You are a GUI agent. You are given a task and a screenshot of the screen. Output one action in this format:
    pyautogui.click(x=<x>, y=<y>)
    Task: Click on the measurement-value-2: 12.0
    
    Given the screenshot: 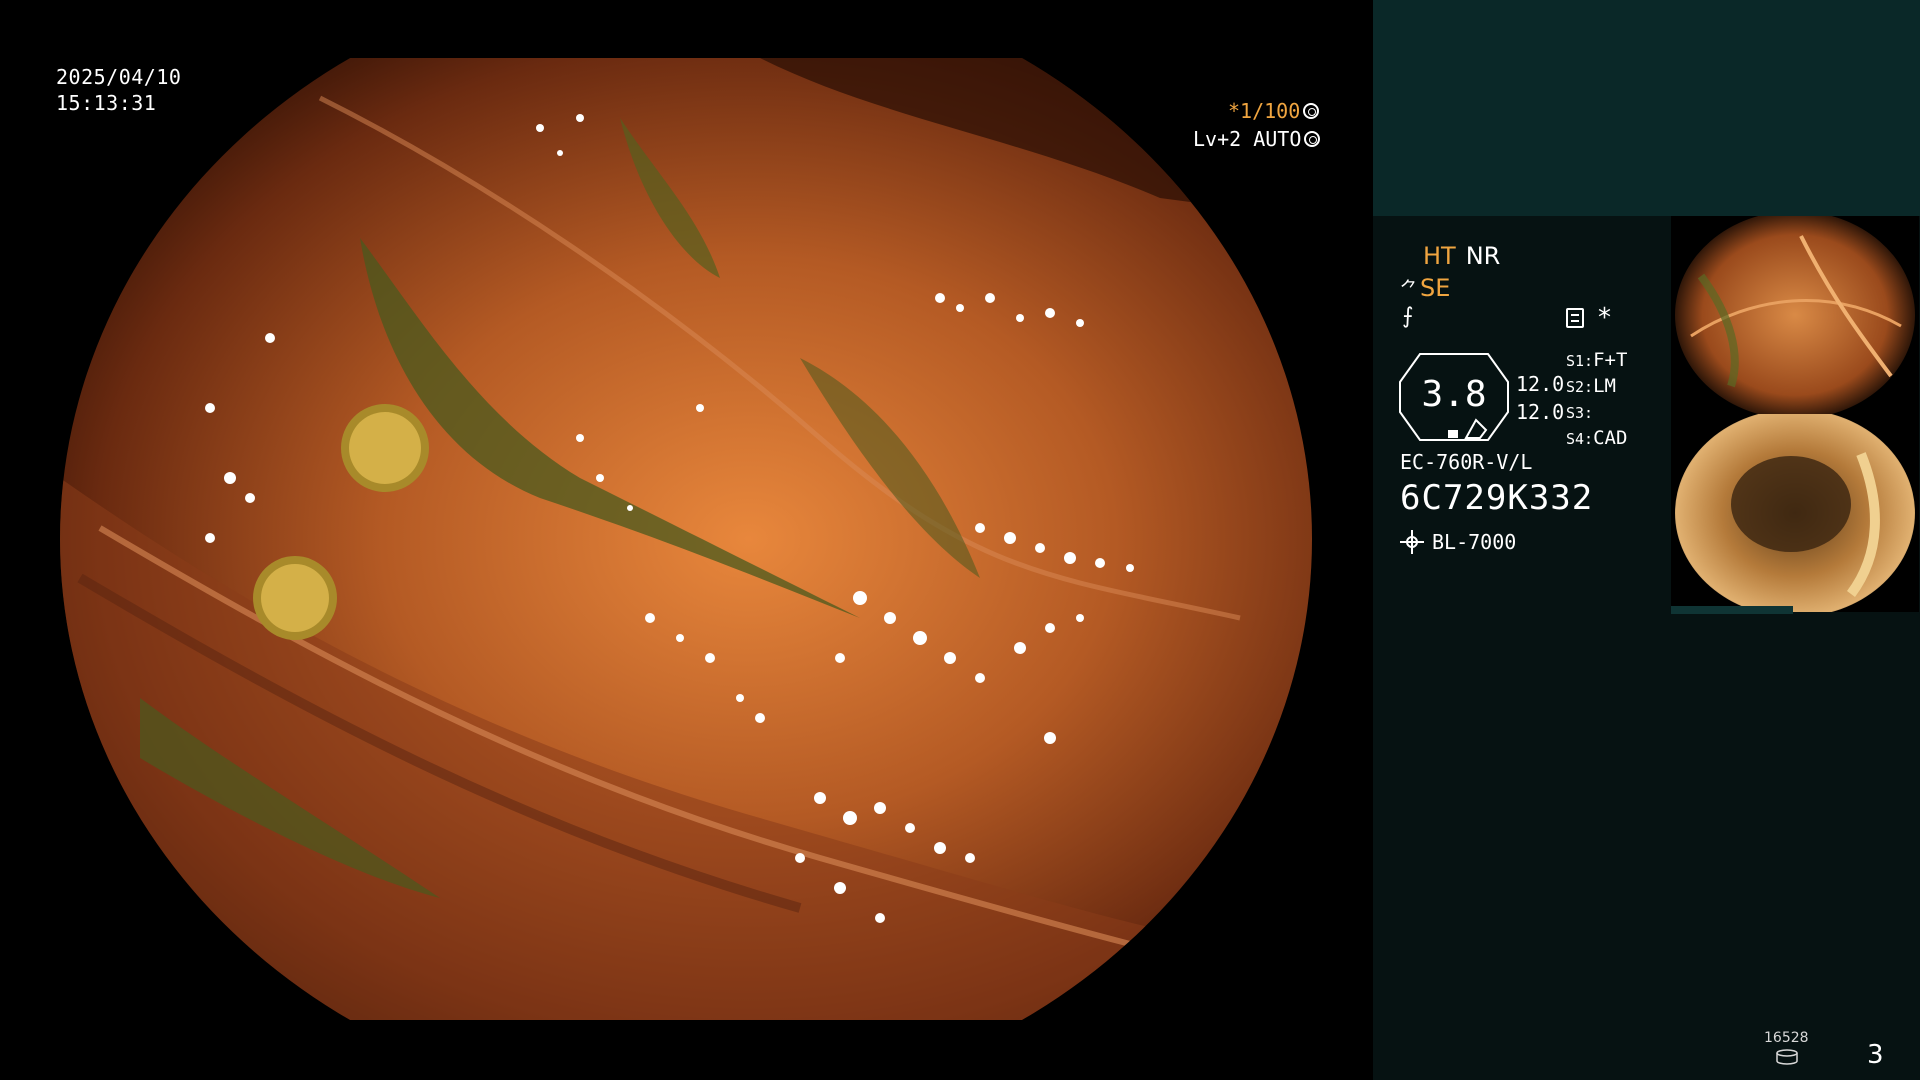 What is the action you would take?
    pyautogui.click(x=1540, y=412)
    